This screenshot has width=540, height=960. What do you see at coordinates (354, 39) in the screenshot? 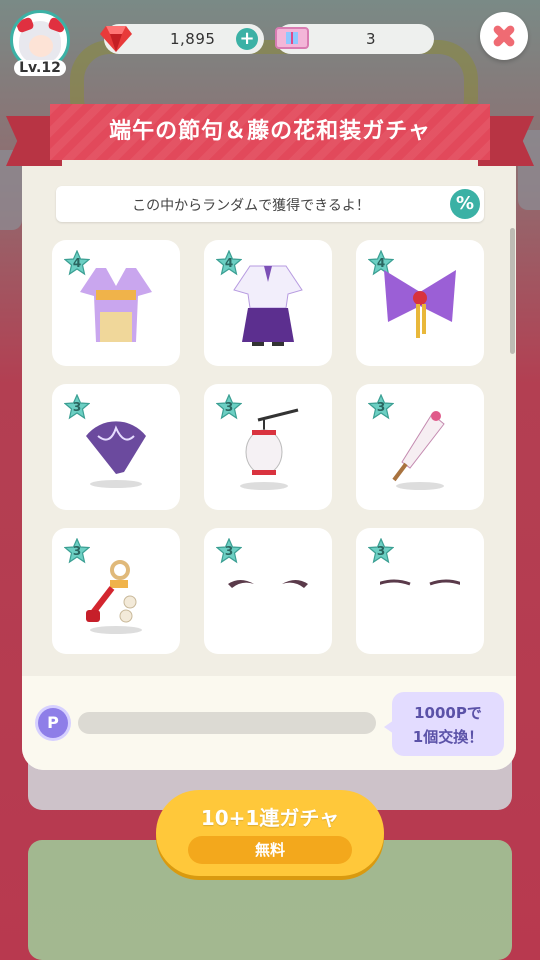
I see `ticket-counter: 3` at bounding box center [354, 39].